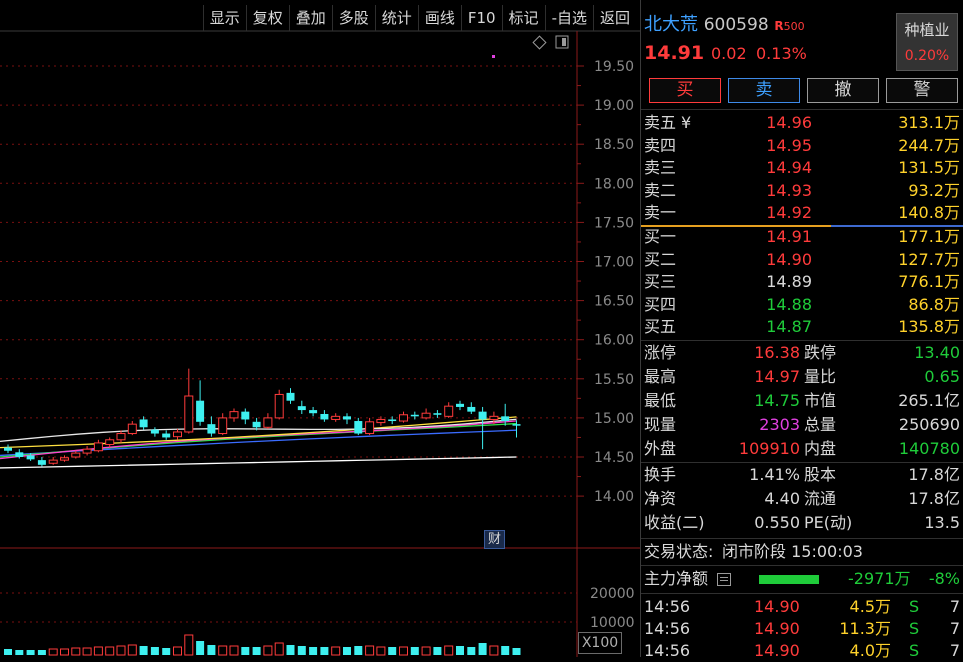 The height and width of the screenshot is (662, 963). What do you see at coordinates (954, 628) in the screenshot?
I see `tick-count: 7` at bounding box center [954, 628].